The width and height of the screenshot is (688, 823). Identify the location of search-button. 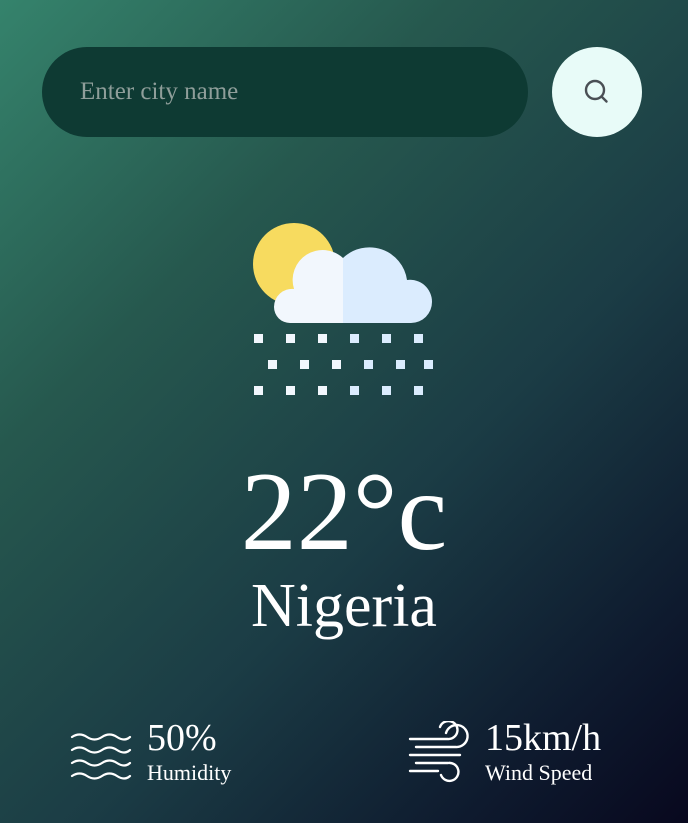
(597, 92).